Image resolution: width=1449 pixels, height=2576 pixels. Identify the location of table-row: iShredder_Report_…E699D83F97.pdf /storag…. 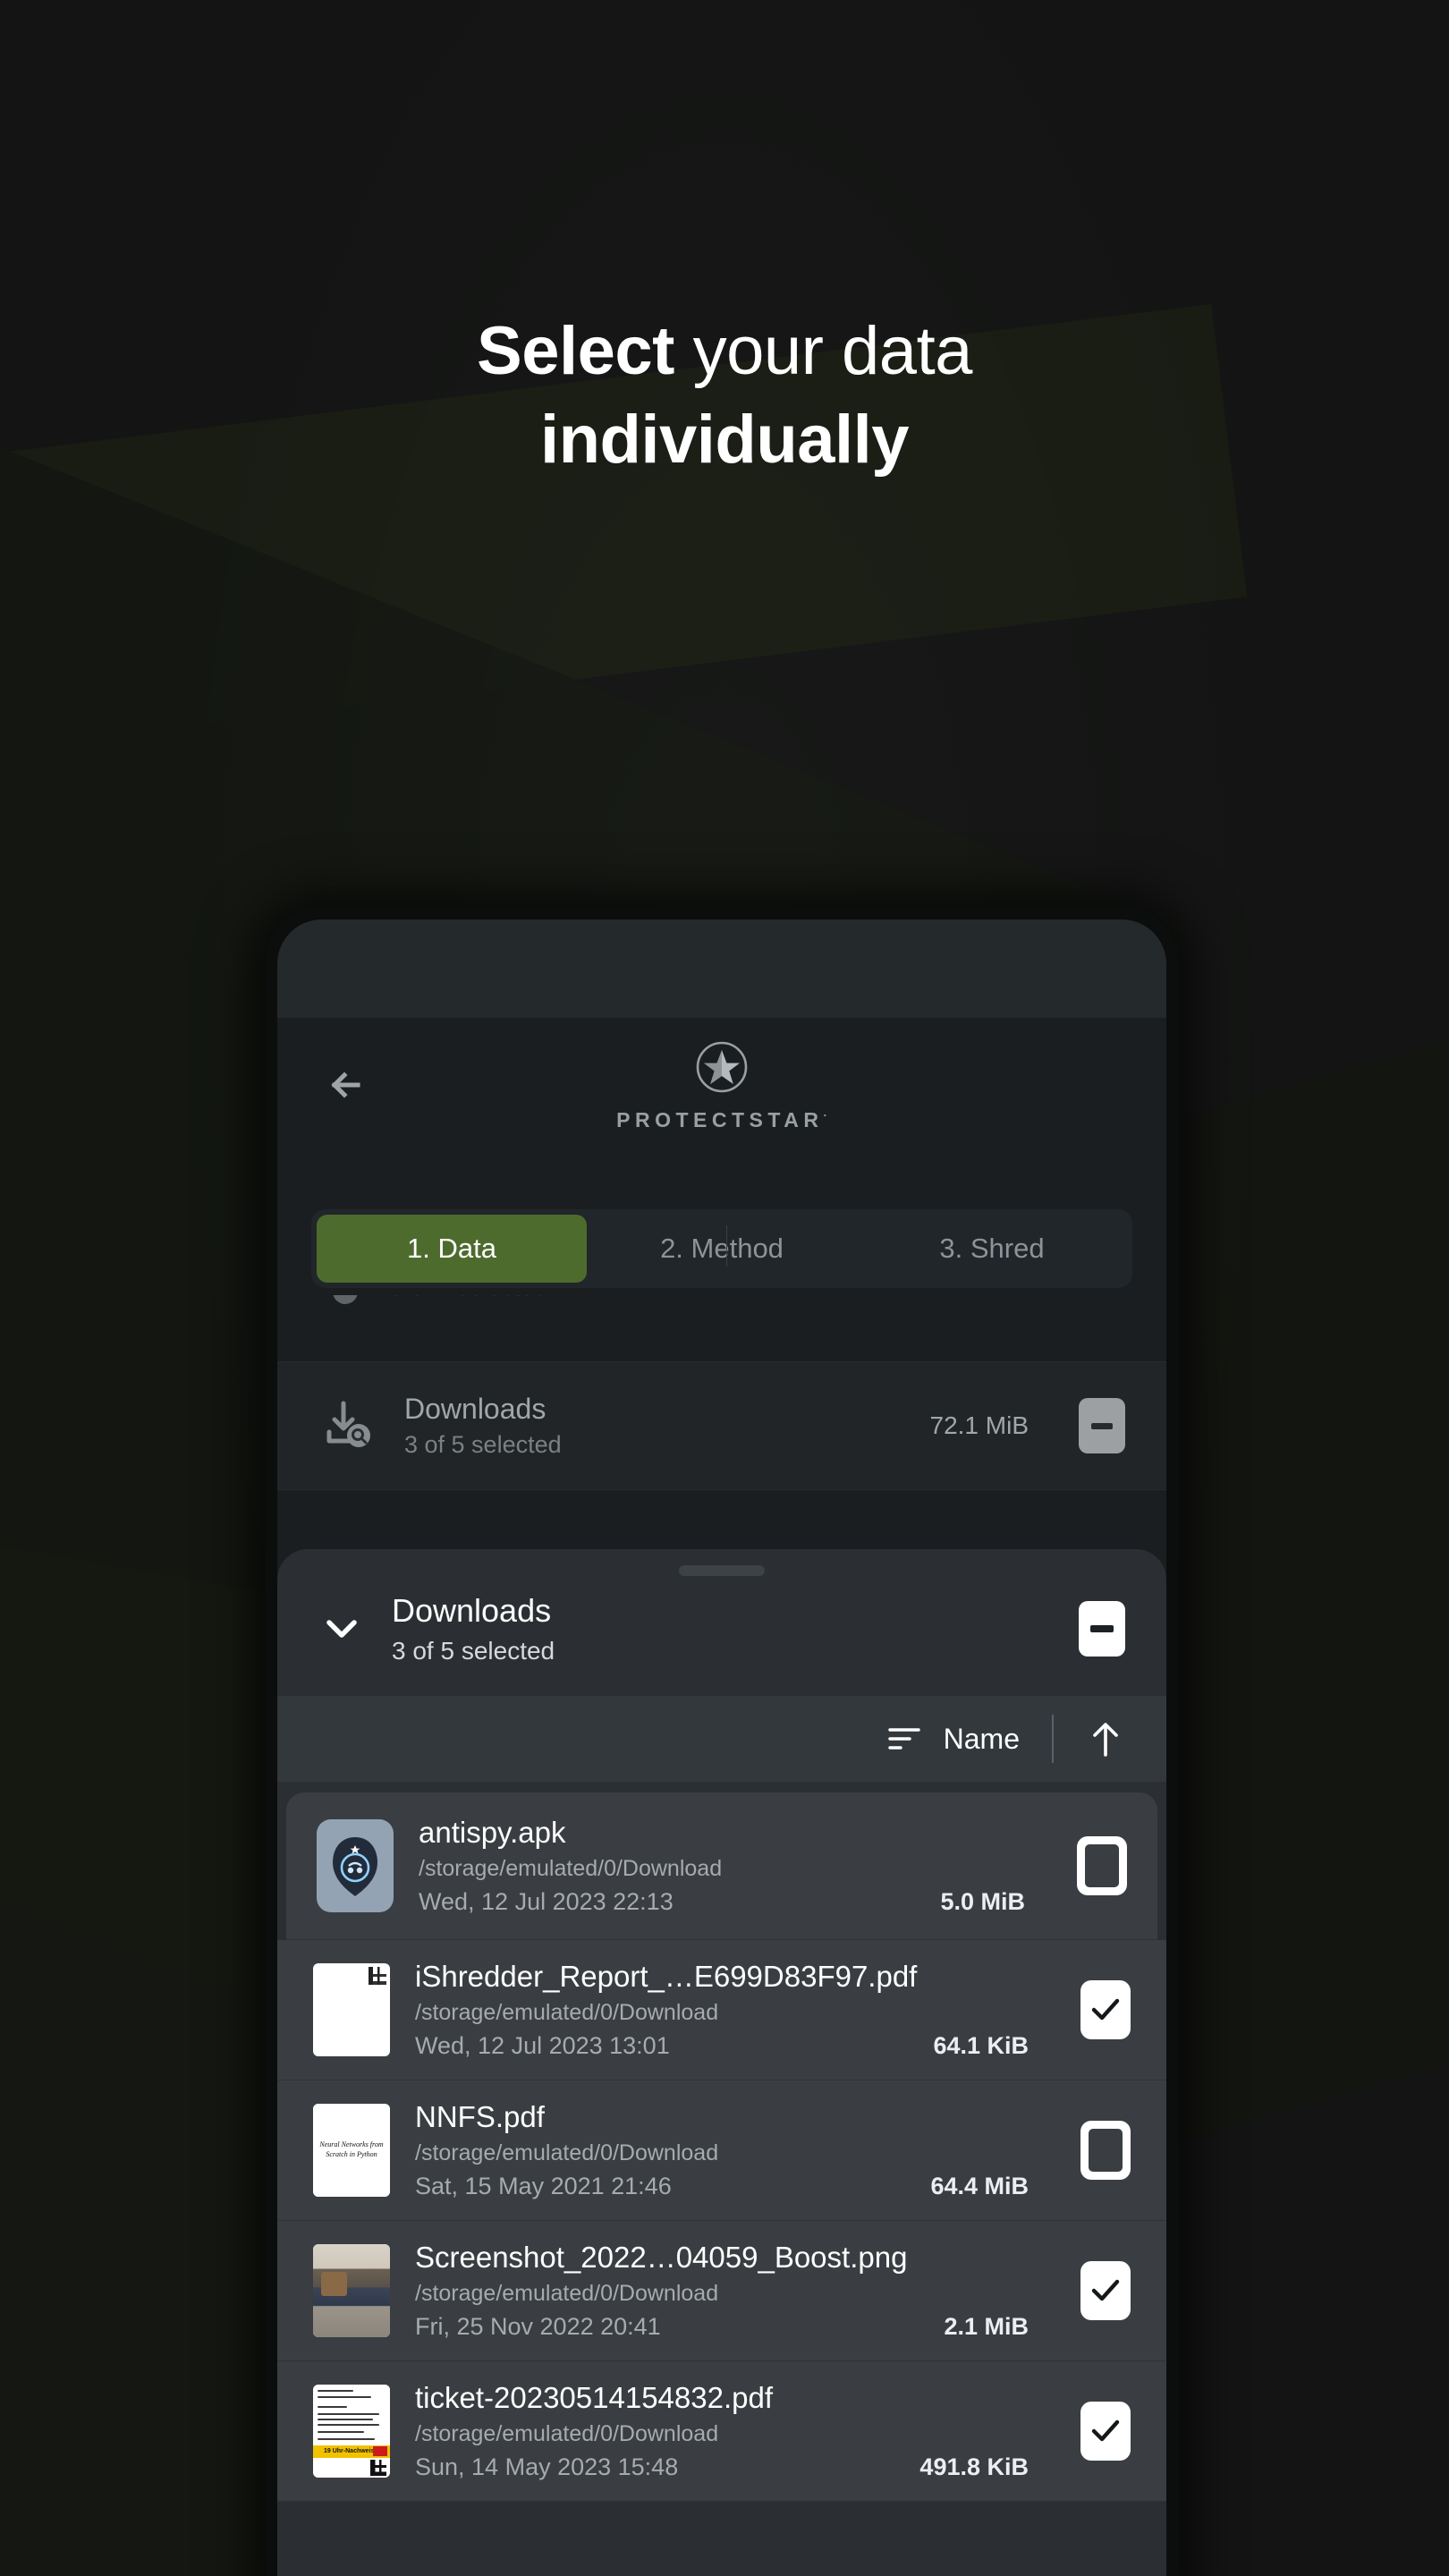
(721, 2010).